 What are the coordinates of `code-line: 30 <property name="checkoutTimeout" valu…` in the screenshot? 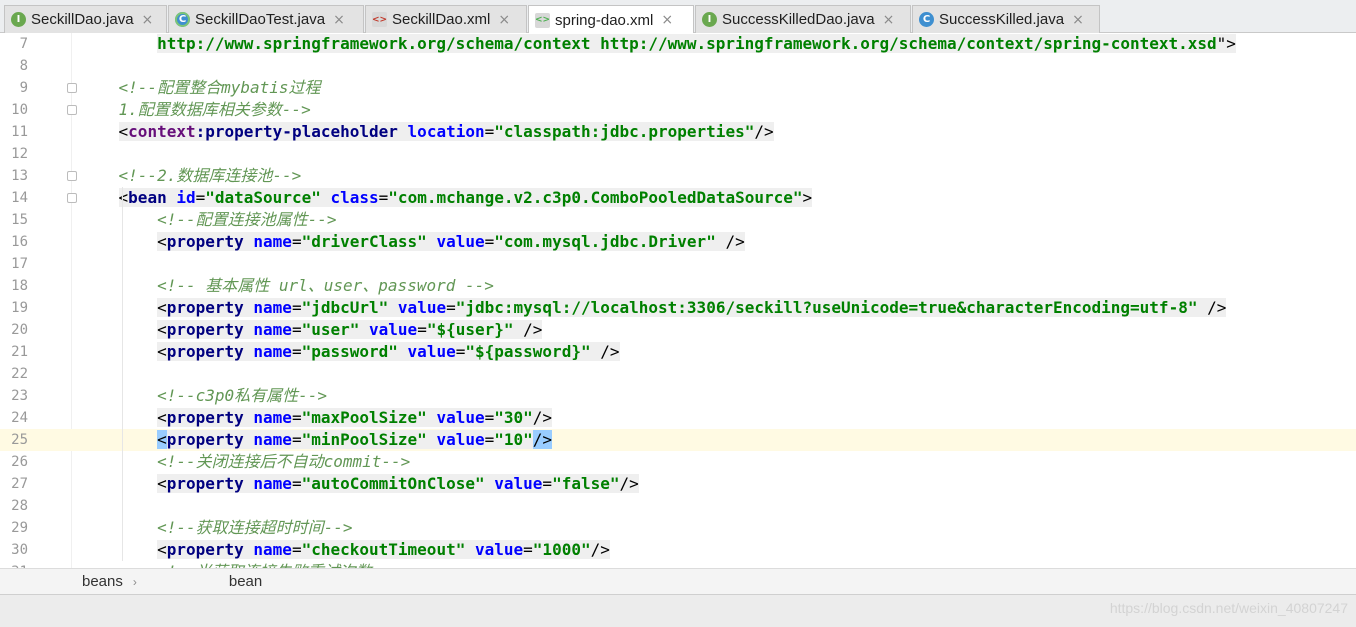 It's located at (678, 550).